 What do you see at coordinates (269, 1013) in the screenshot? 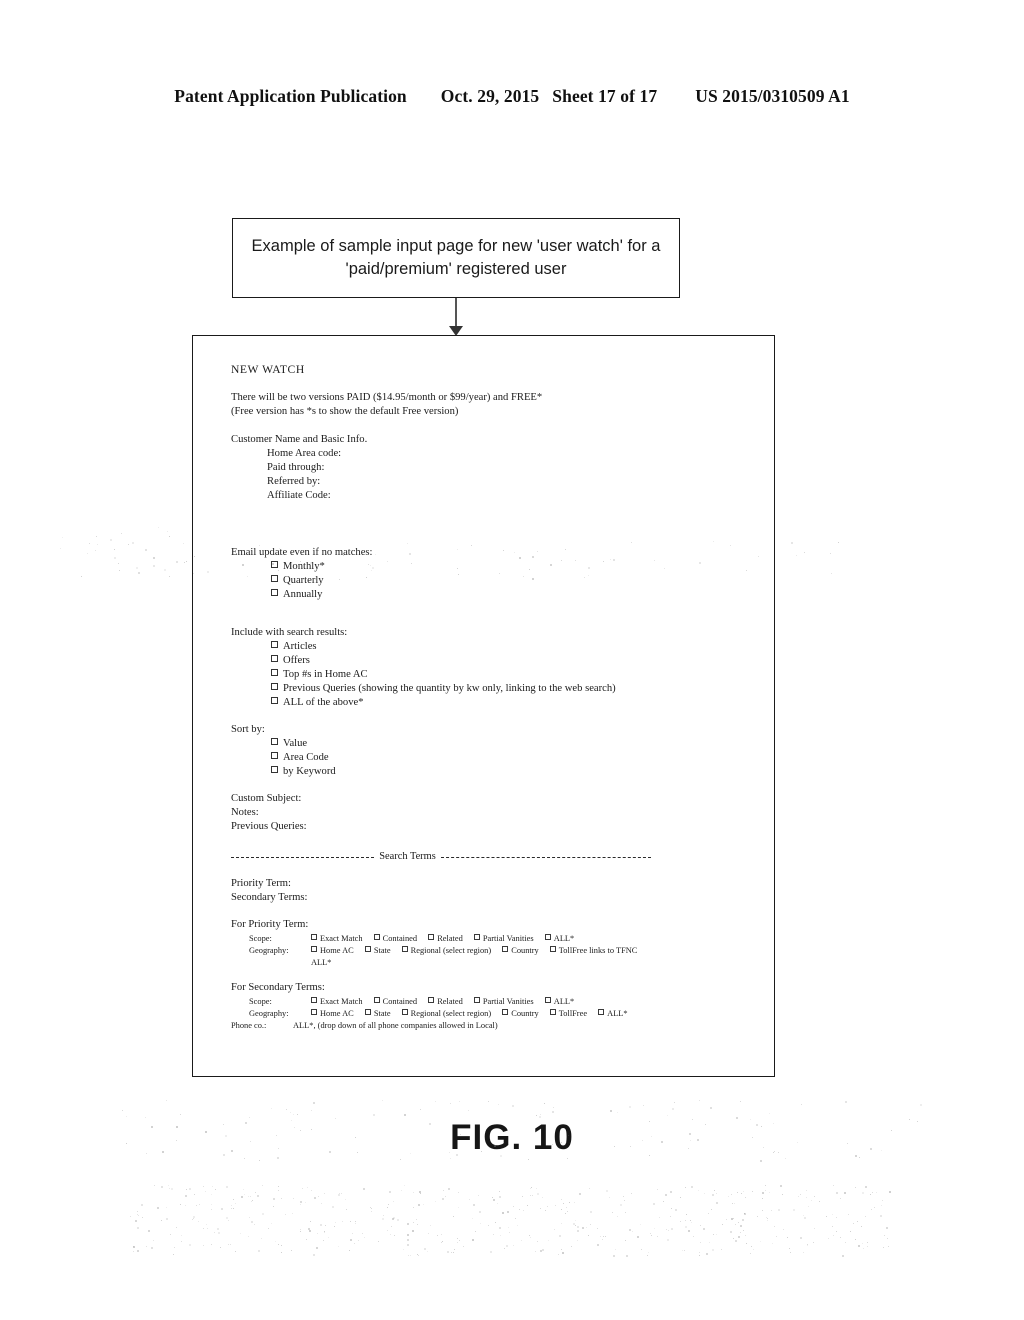
I see `secondary-geography-label: Geography:` at bounding box center [269, 1013].